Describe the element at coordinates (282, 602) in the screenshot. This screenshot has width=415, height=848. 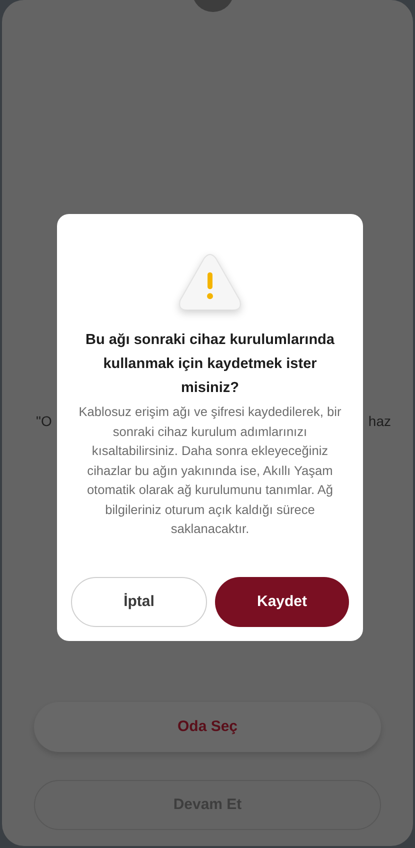
I see `save-button: Kaydet` at that location.